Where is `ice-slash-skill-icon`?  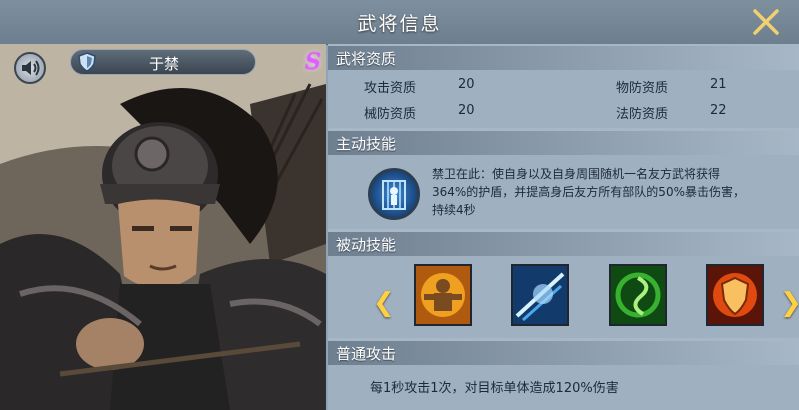 ice-slash-skill-icon is located at coordinates (540, 295).